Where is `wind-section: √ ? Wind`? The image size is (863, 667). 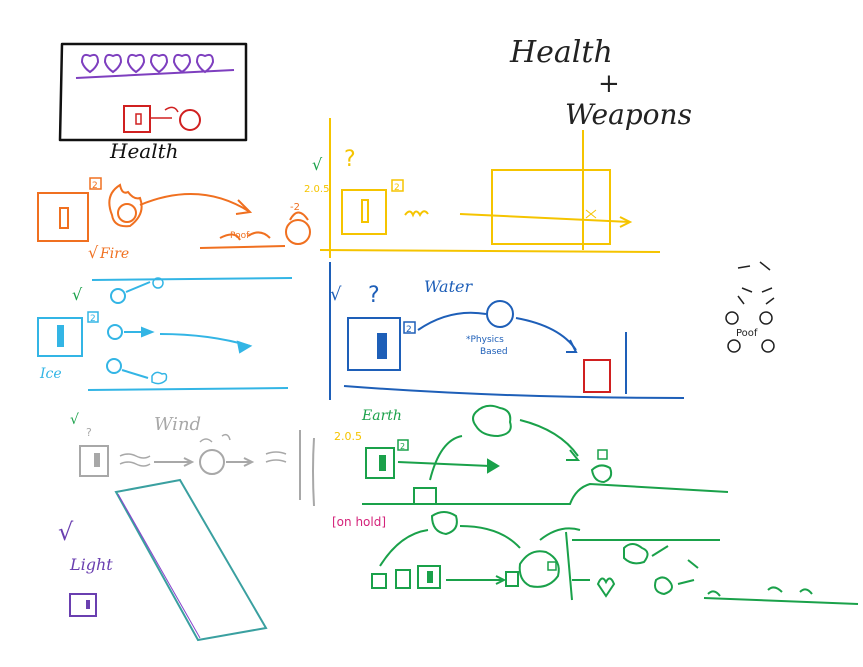
wind-section: √ ? Wind is located at coordinates (192, 459).